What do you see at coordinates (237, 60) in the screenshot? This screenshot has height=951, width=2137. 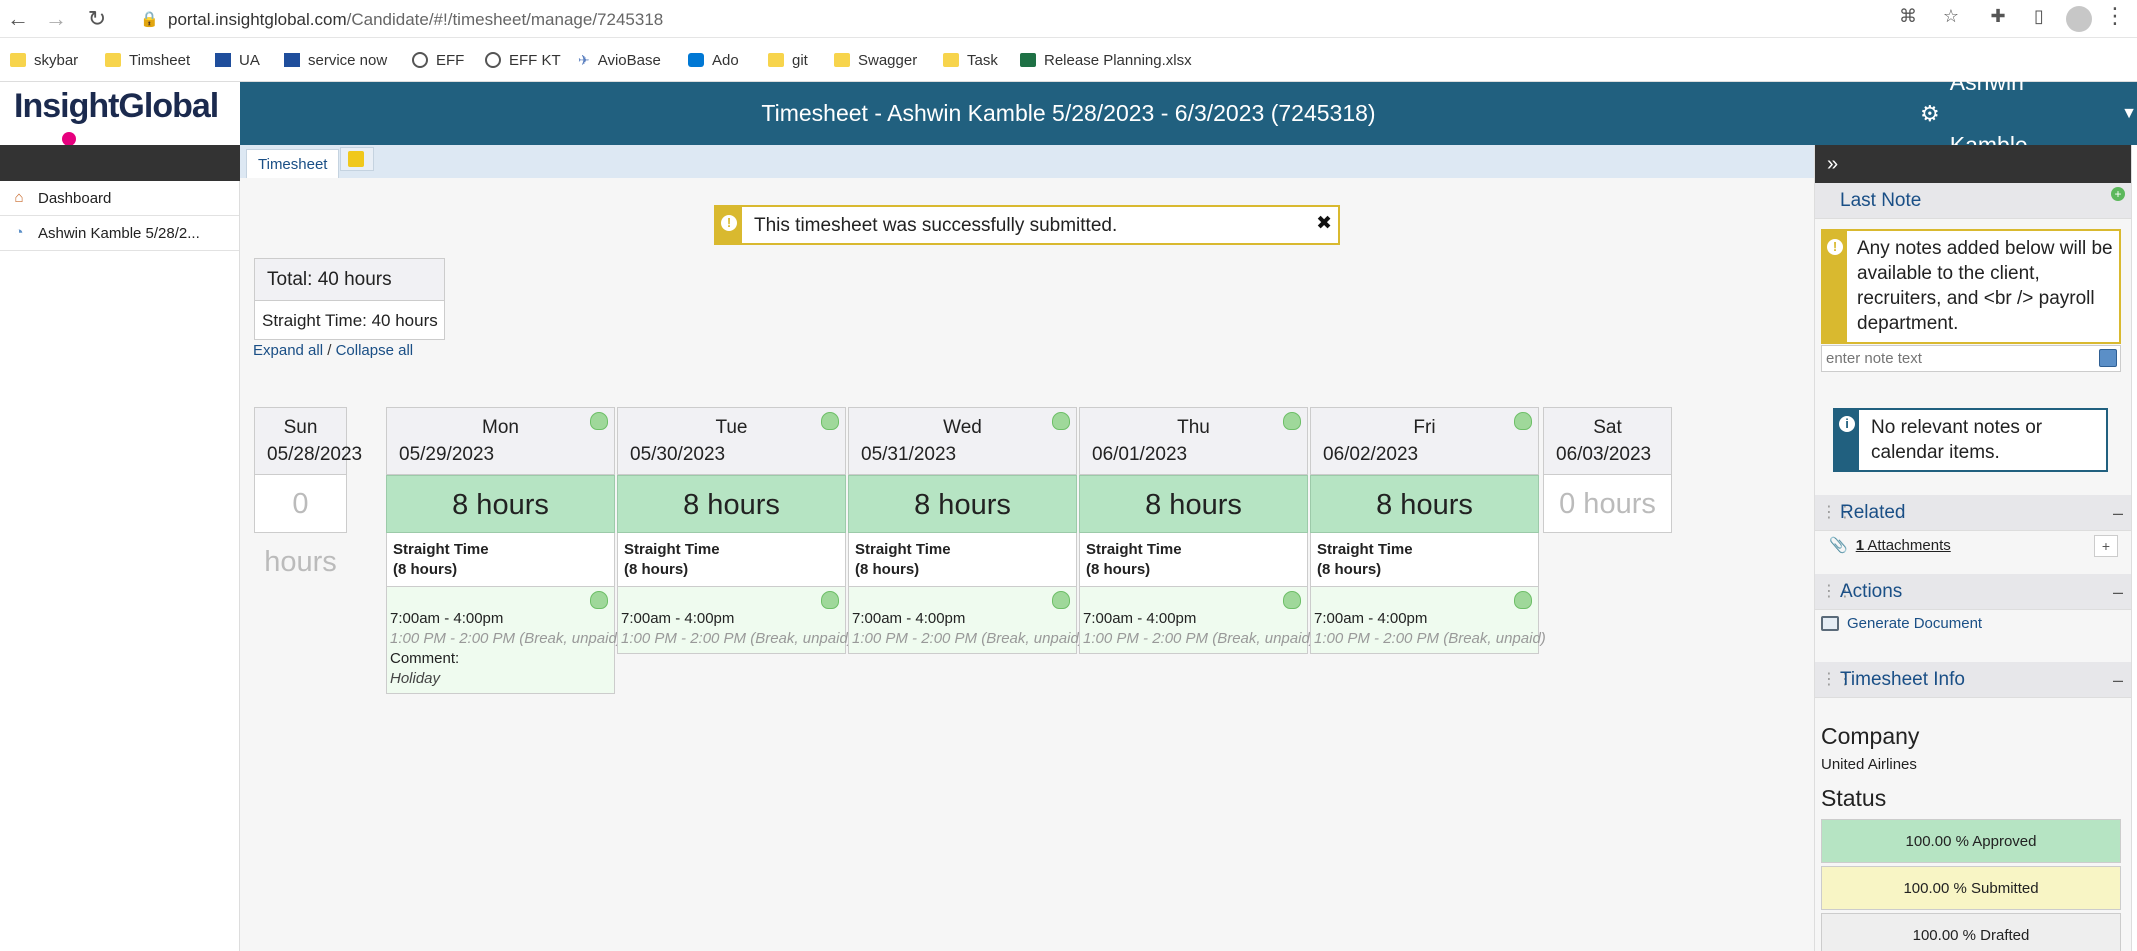 I see `bookmark-ua: UA` at bounding box center [237, 60].